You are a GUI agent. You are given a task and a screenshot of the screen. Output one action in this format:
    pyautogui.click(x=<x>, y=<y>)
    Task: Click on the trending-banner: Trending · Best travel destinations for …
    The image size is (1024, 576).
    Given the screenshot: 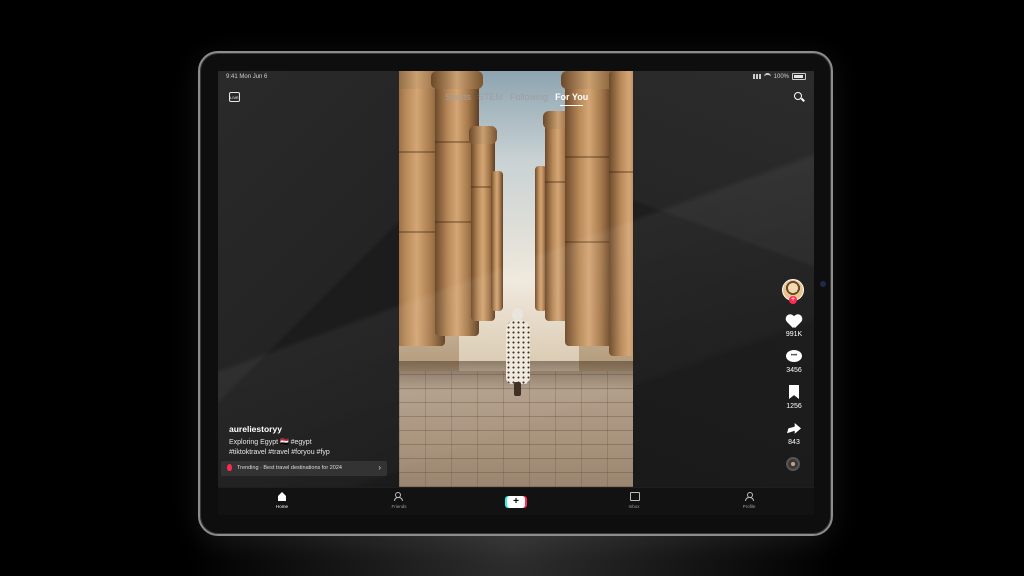 What is the action you would take?
    pyautogui.click(x=304, y=468)
    